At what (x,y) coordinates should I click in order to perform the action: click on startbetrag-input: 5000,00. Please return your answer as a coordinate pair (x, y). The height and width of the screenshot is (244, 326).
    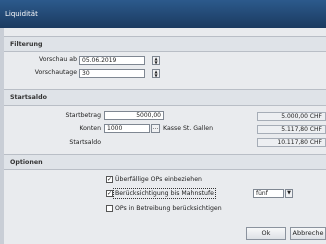
    Looking at the image, I should click on (134, 115).